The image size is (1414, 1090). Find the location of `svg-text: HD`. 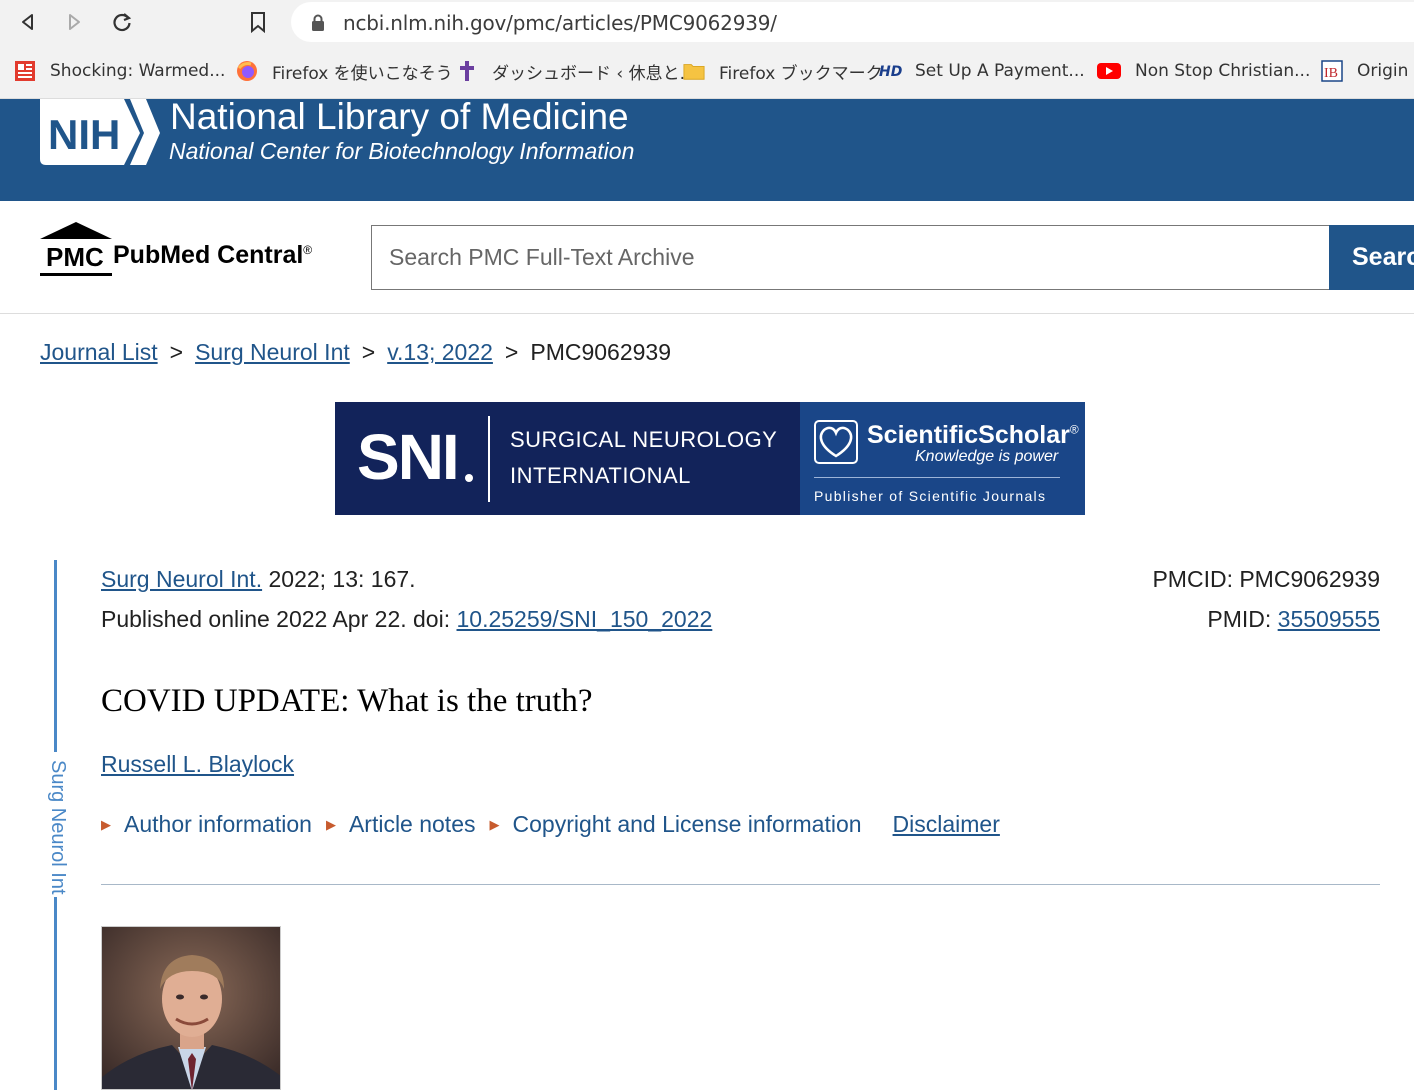

svg-text: HD is located at coordinates (890, 71).